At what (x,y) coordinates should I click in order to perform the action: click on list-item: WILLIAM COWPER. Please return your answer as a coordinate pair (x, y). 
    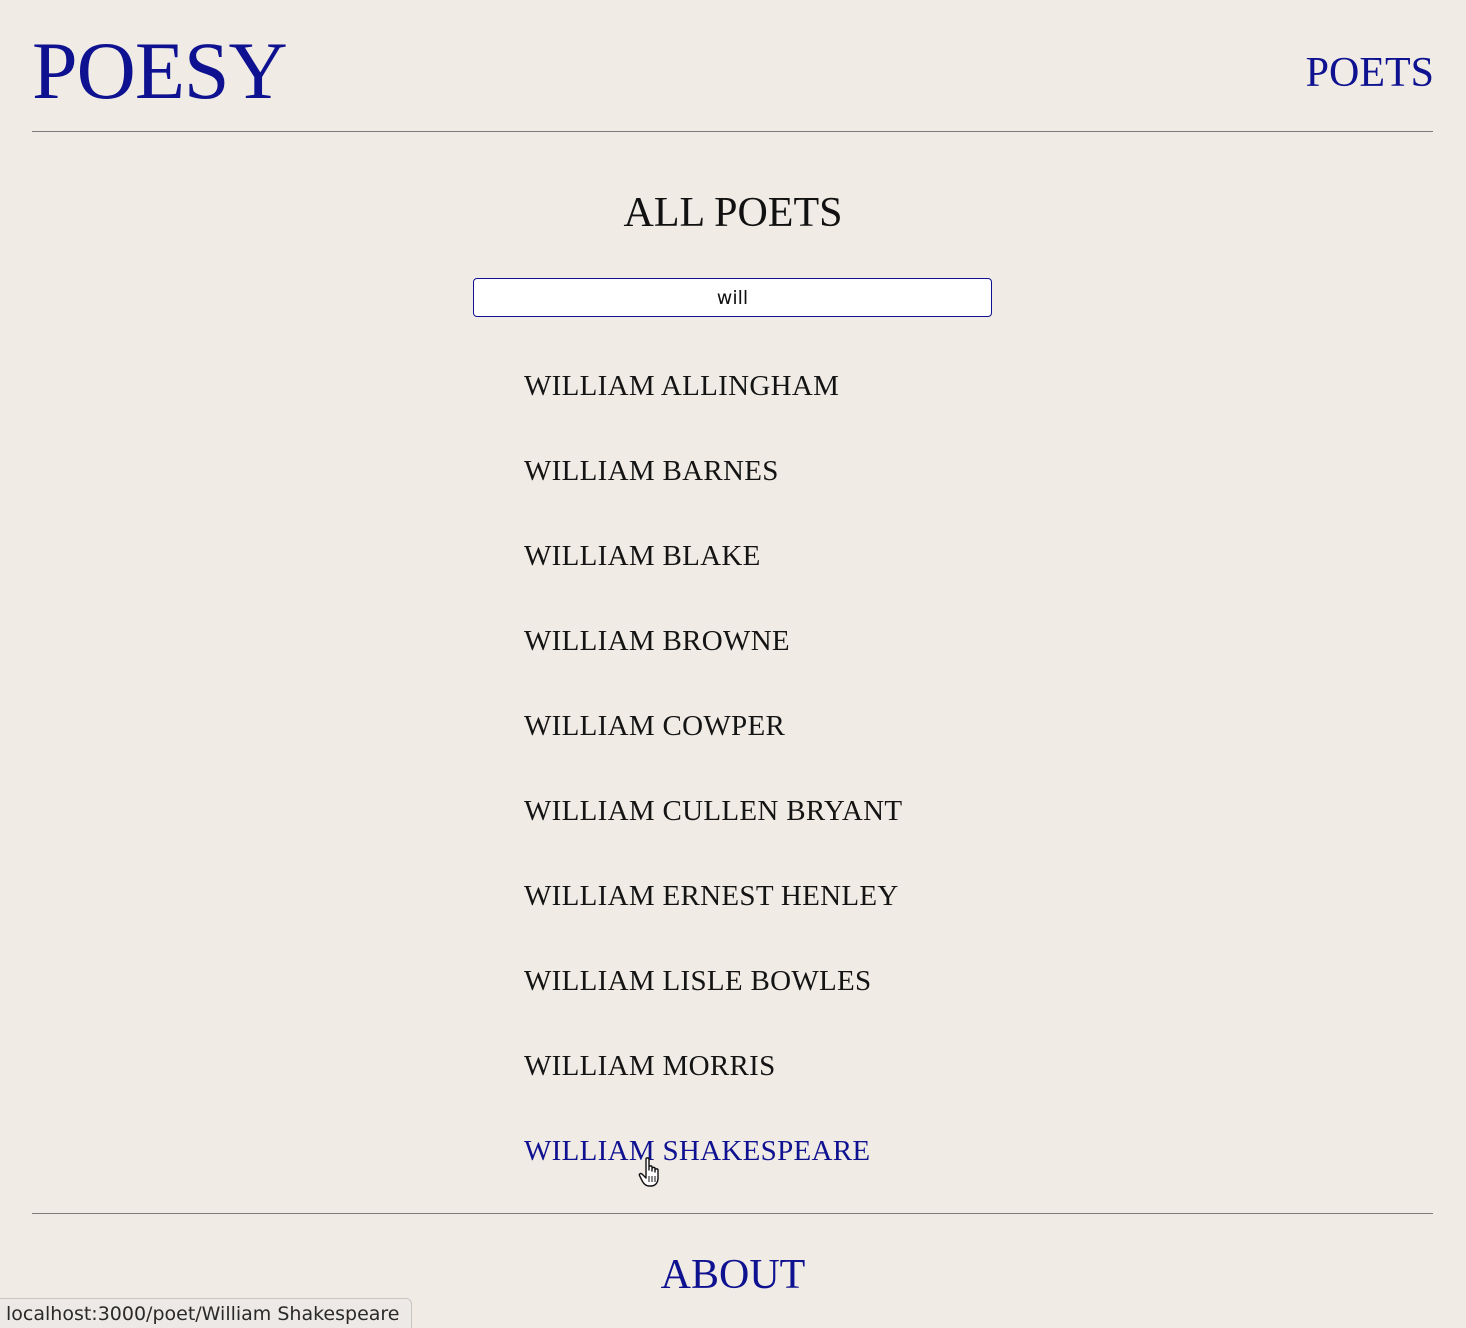
    Looking at the image, I should click on (713, 748).